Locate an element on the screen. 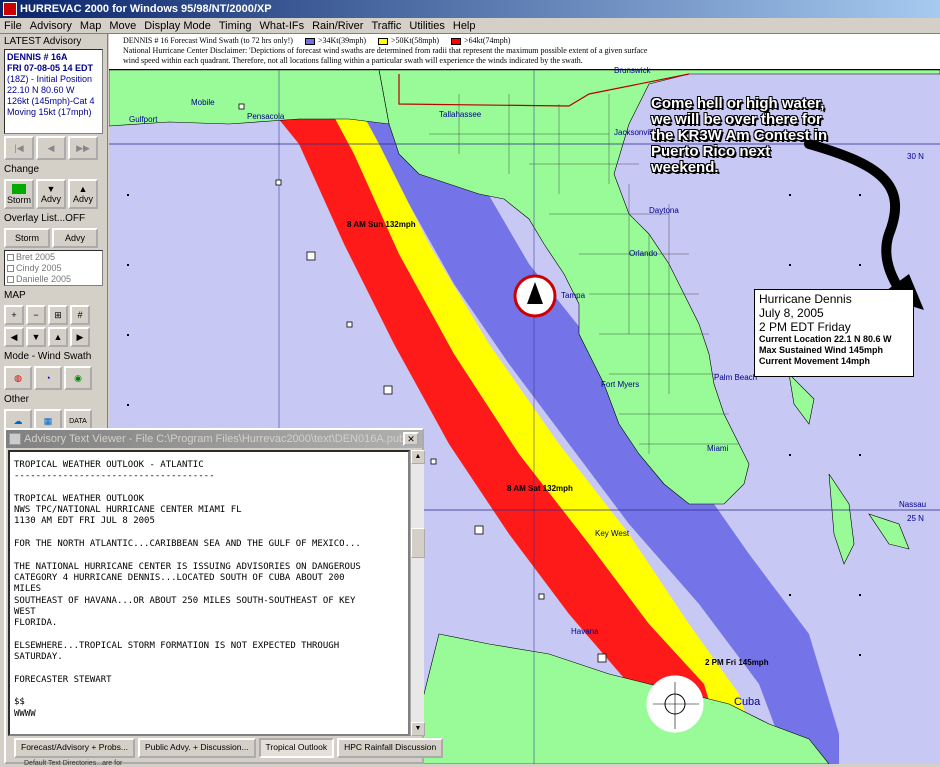 This screenshot has height=767, width=940. city-label: Brunswick is located at coordinates (632, 70).